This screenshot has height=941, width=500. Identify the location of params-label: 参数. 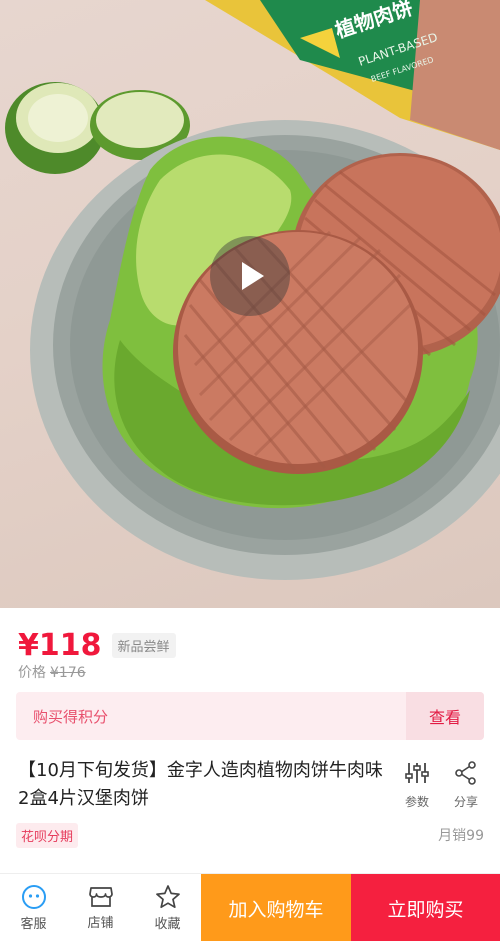
(416, 802).